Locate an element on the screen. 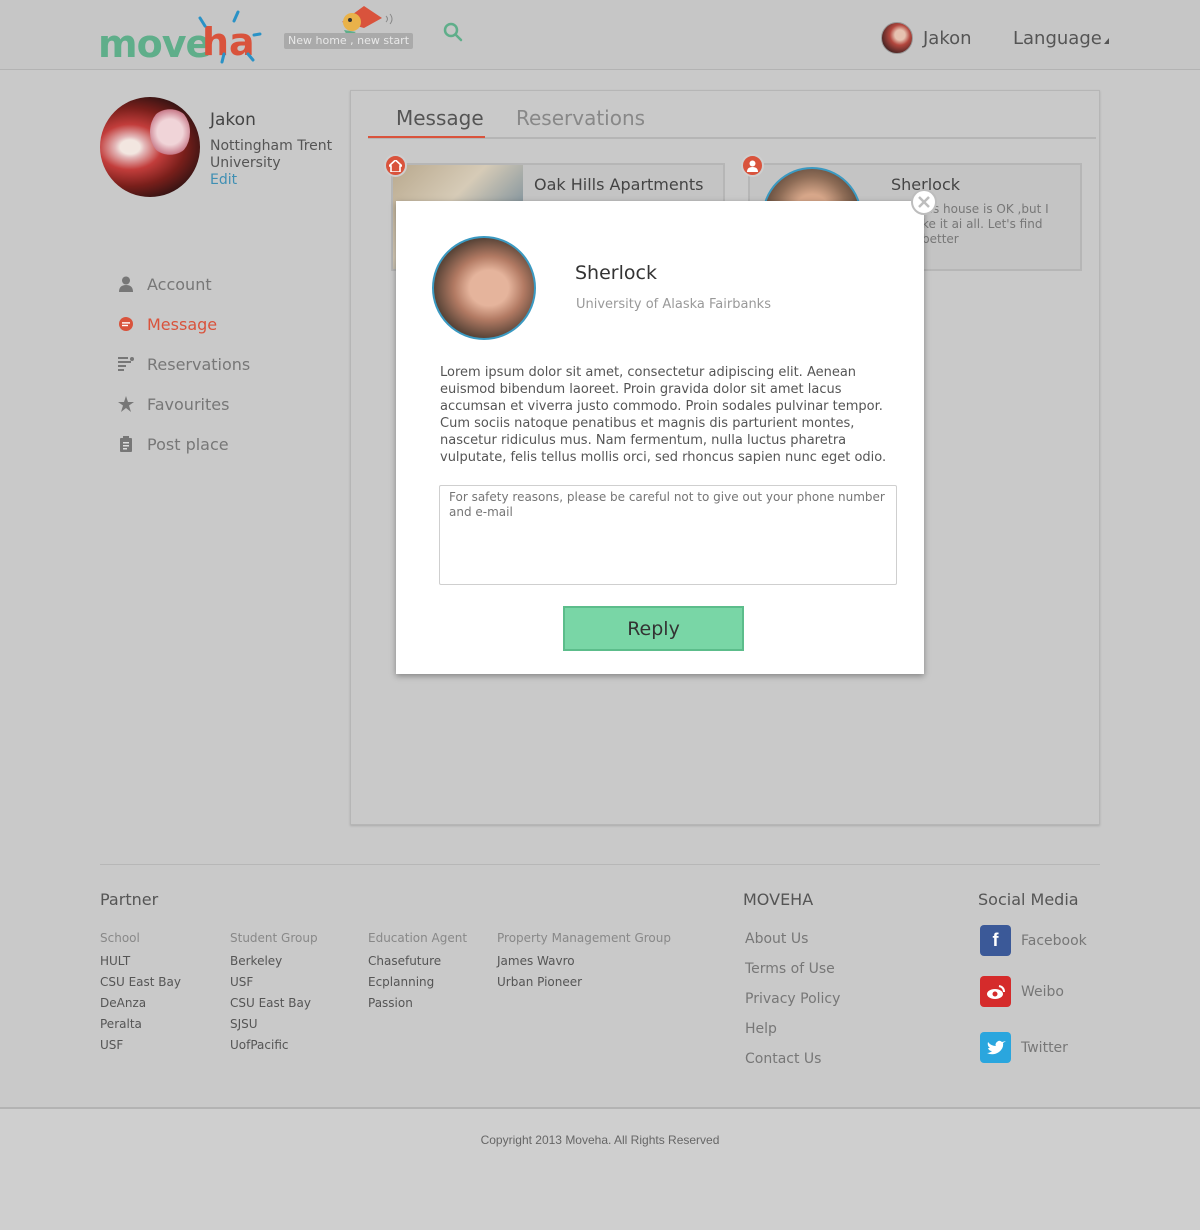 The width and height of the screenshot is (1200, 1230). social-label: Twitter is located at coordinates (1044, 1047).